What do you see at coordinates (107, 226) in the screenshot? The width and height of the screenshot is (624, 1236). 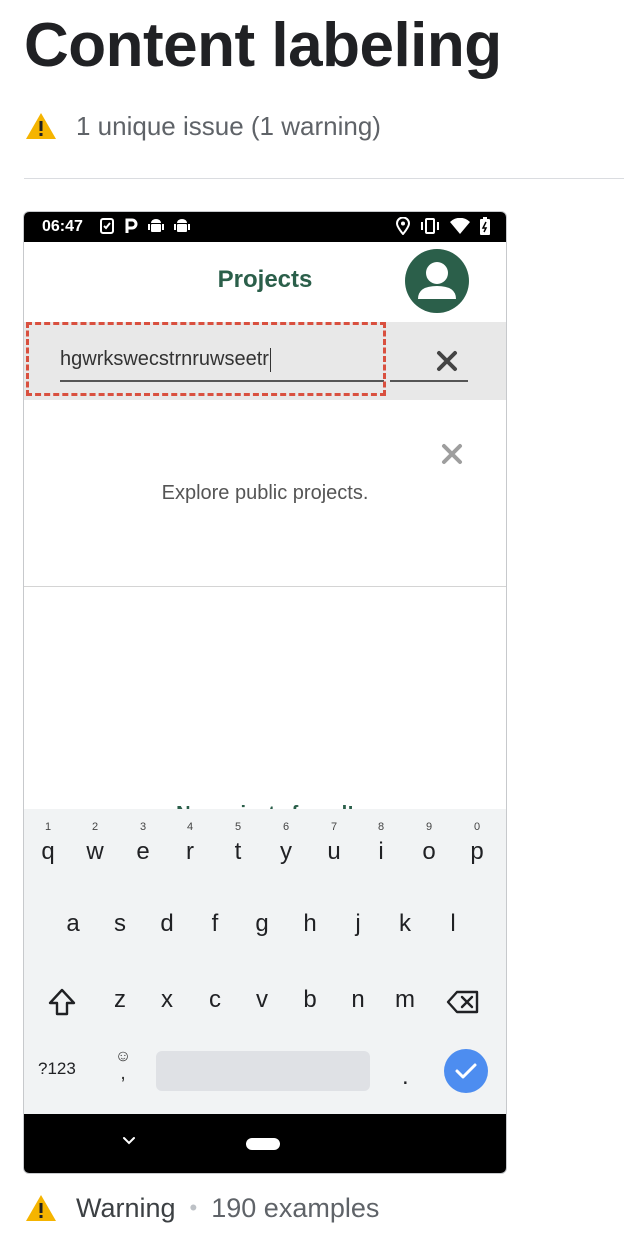 I see `checklist-icon` at bounding box center [107, 226].